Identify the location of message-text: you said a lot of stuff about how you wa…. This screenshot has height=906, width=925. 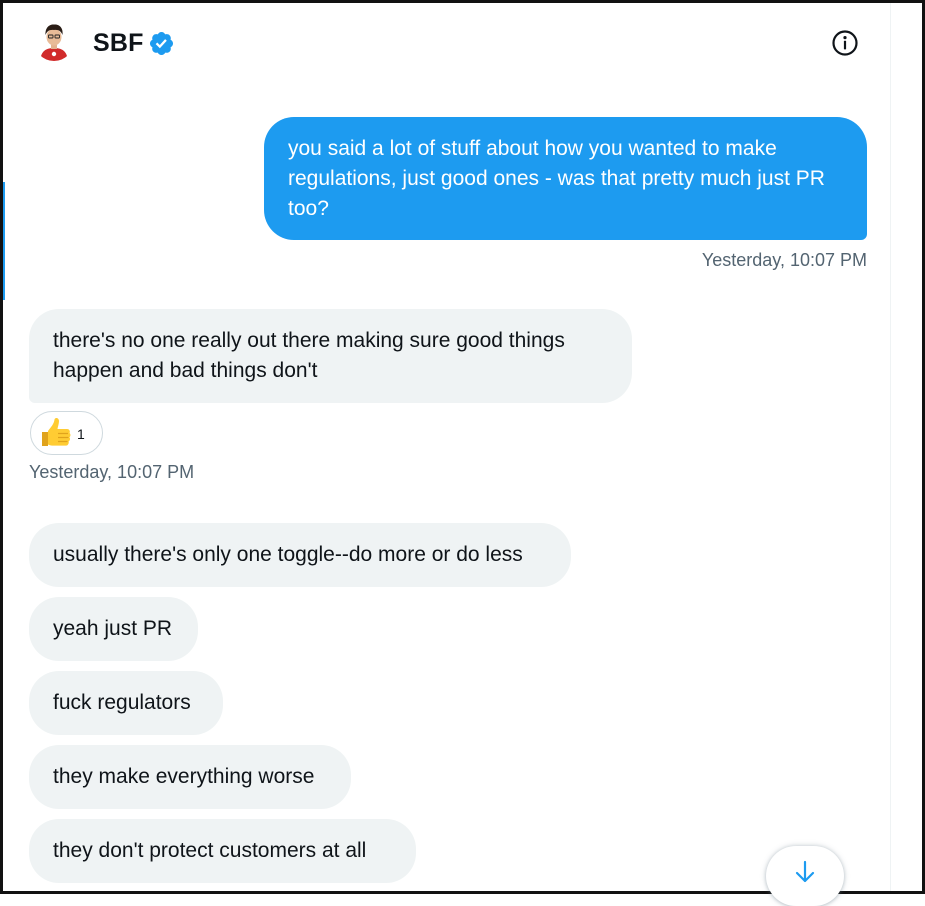
(556, 178).